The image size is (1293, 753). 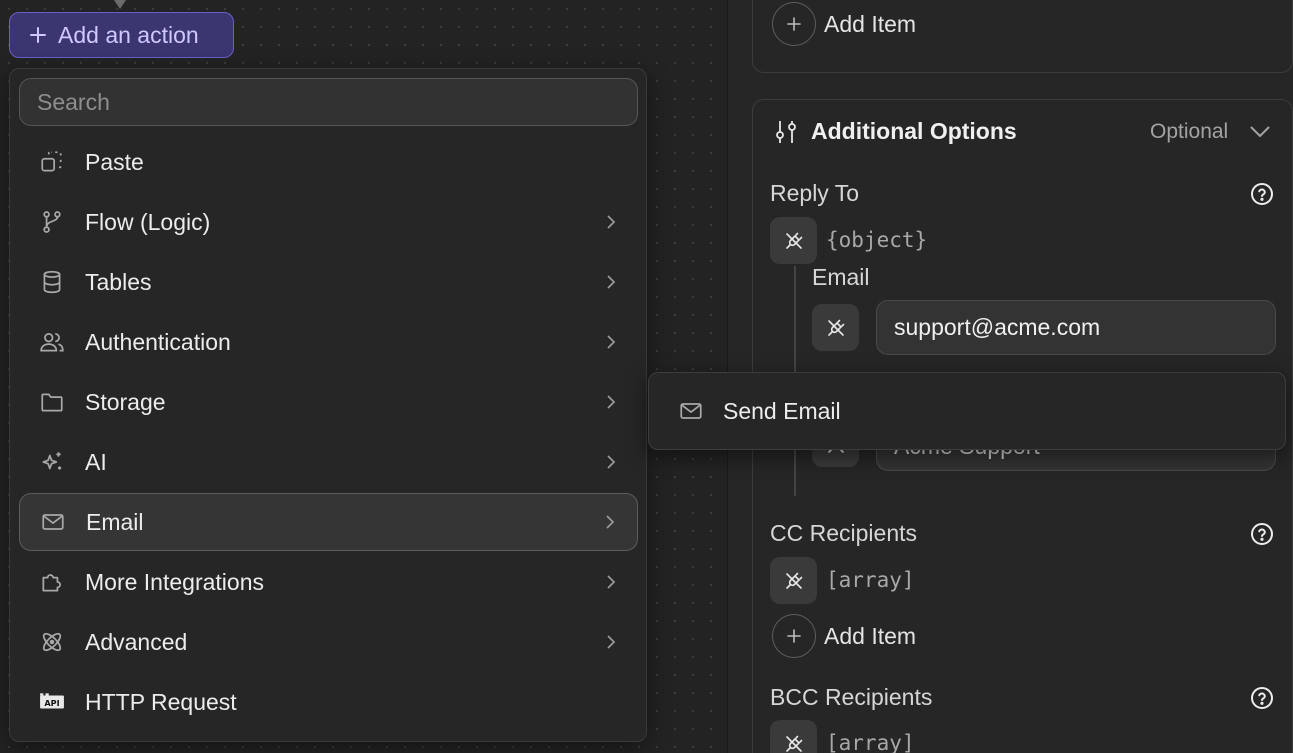 What do you see at coordinates (914, 131) in the screenshot?
I see `additional-options-title: Additional Options` at bounding box center [914, 131].